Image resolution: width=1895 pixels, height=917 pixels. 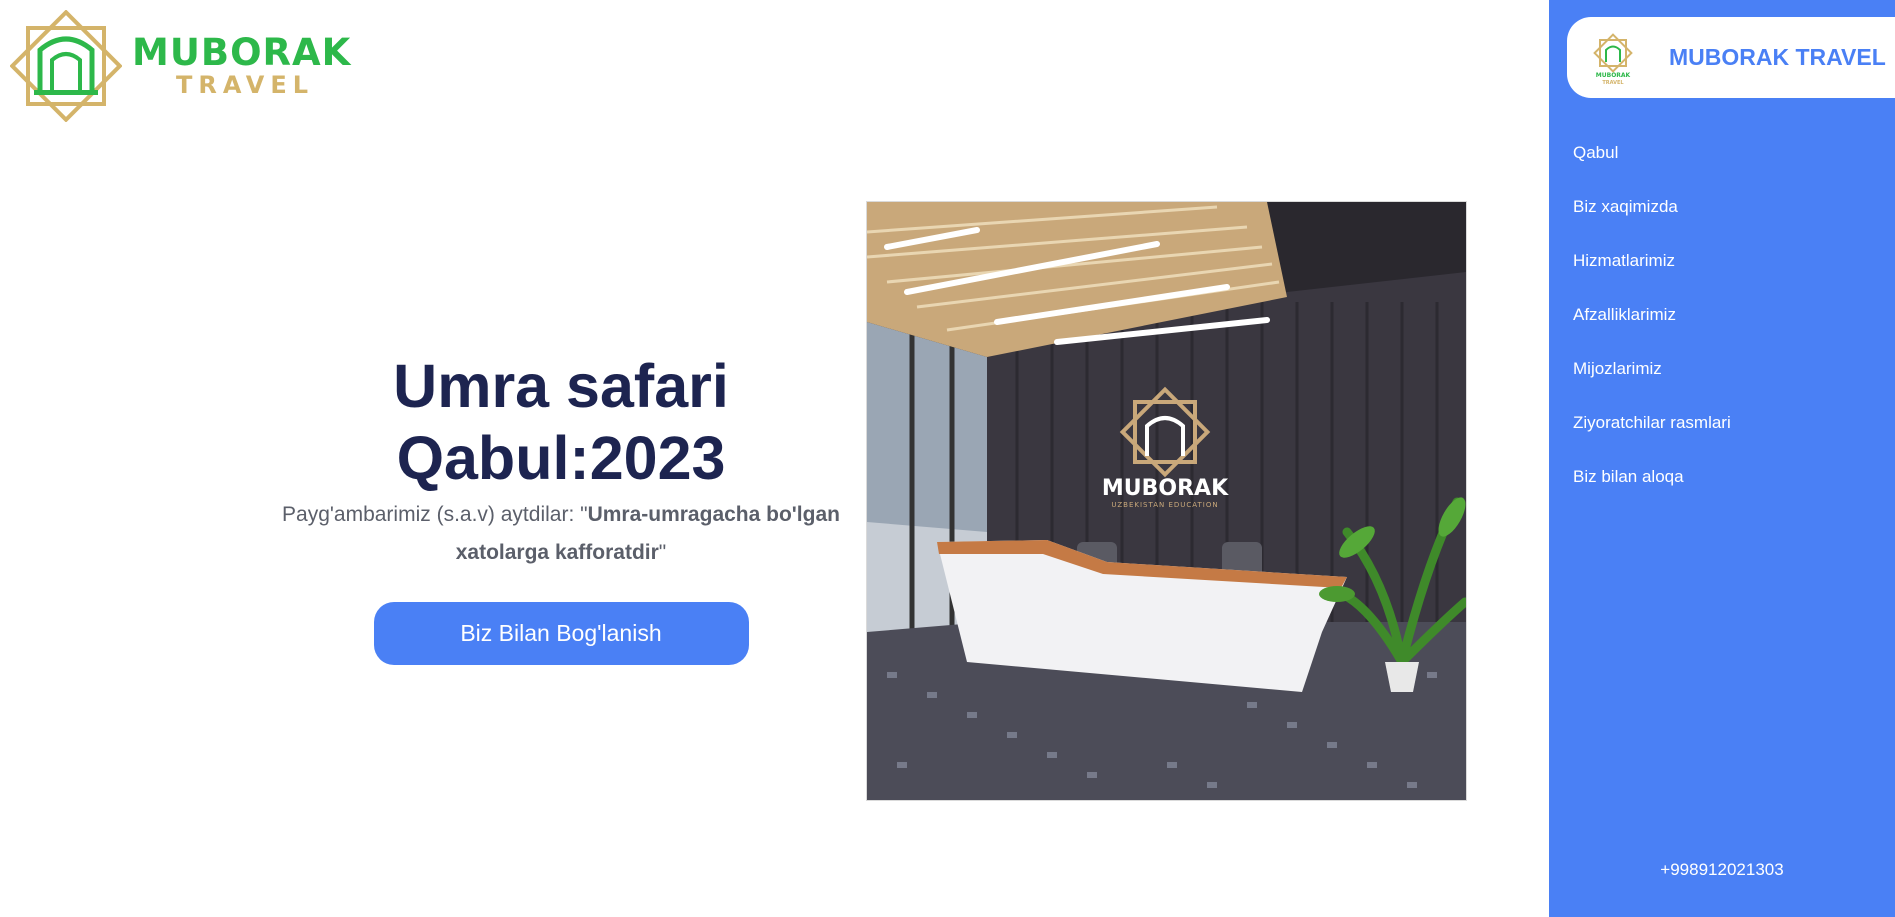 I want to click on logo-subname: TRAVEL, so click(x=245, y=85).